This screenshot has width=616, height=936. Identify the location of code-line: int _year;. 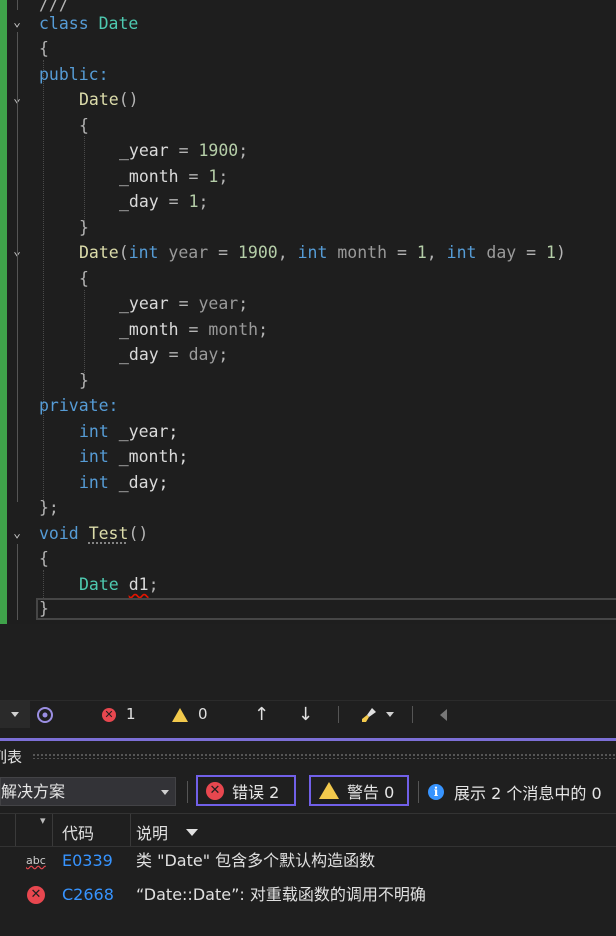
(129, 431).